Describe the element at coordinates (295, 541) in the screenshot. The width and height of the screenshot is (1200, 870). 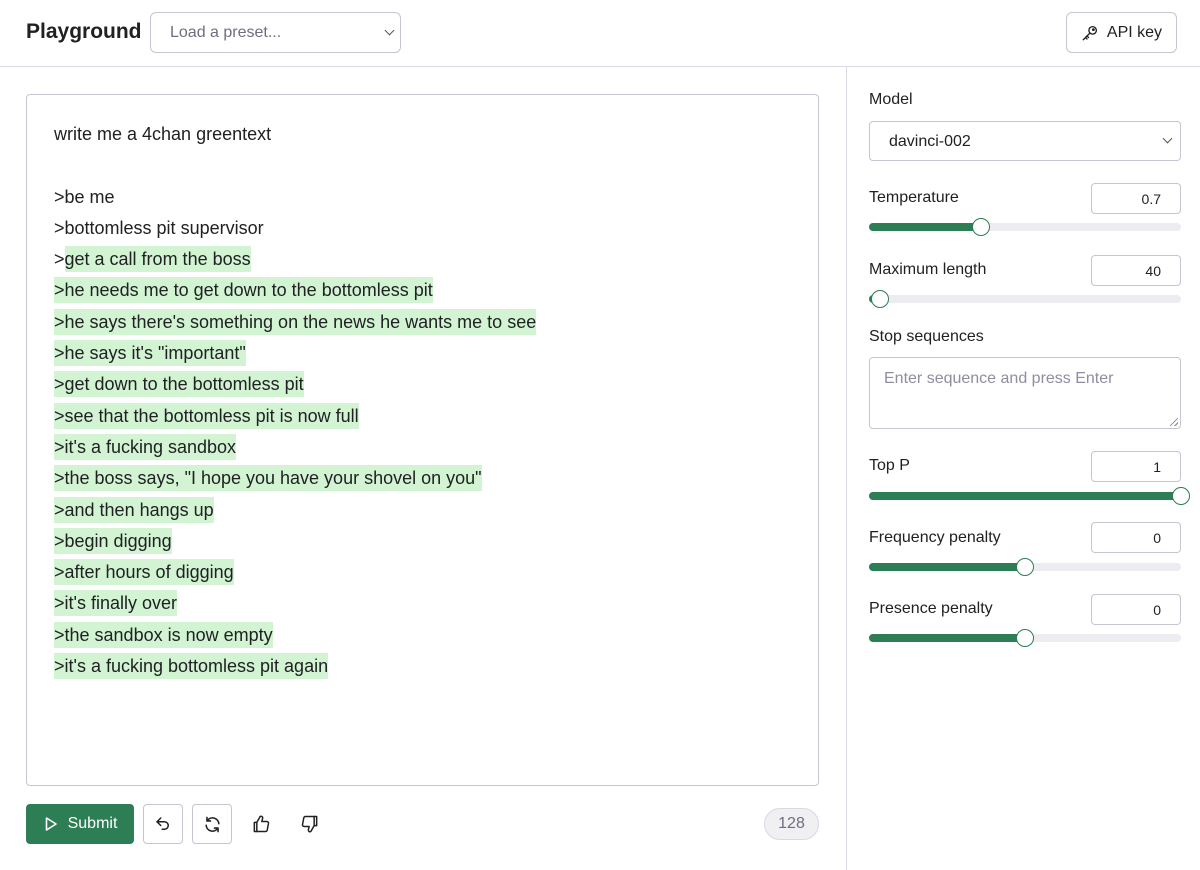
I see `editor-line: >begin digging` at that location.